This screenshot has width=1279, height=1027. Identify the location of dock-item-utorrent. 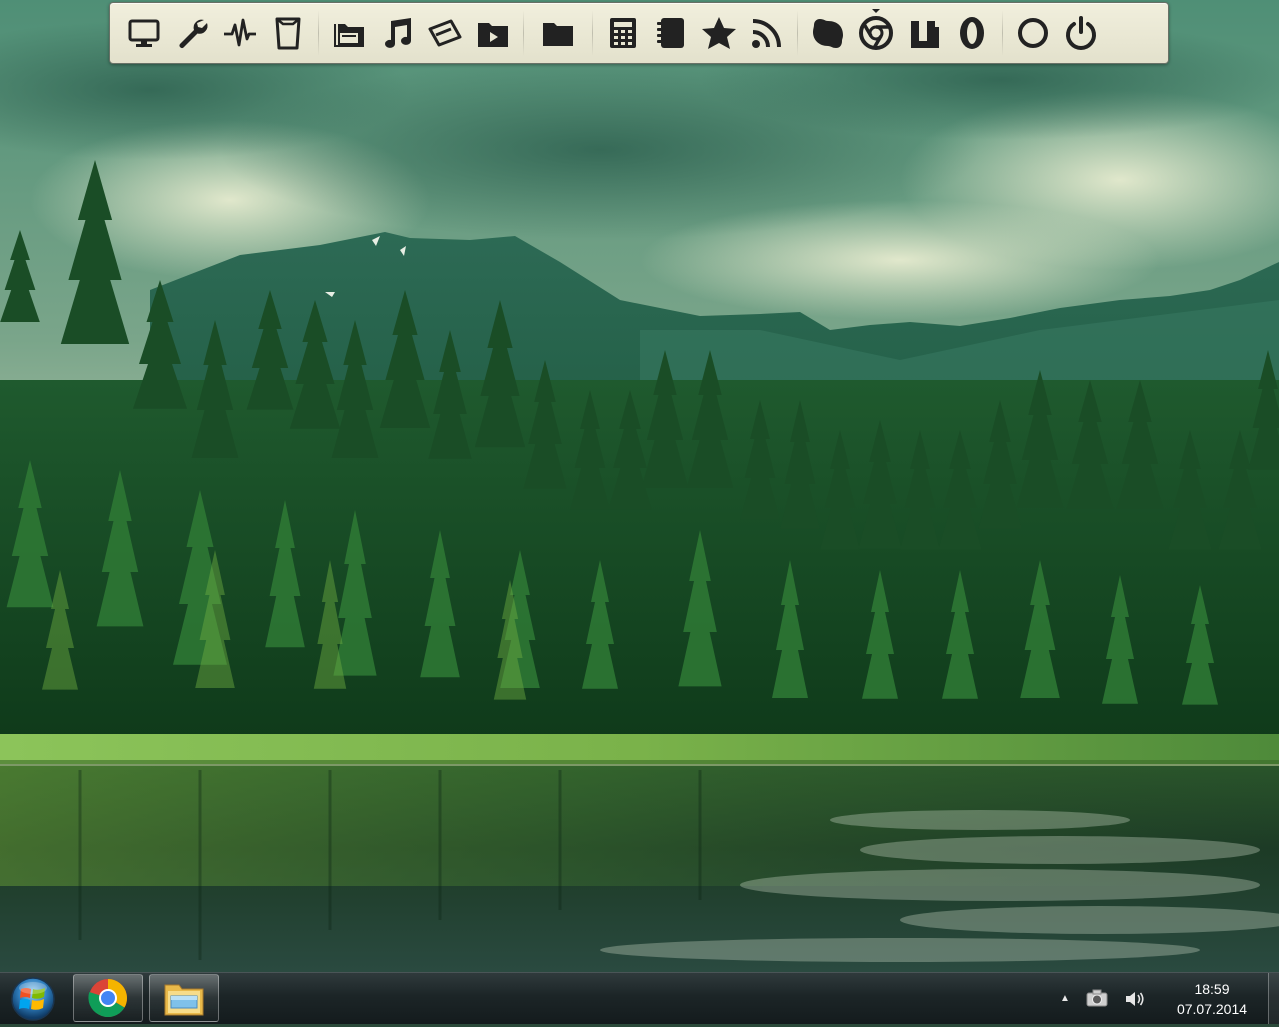
(924, 33).